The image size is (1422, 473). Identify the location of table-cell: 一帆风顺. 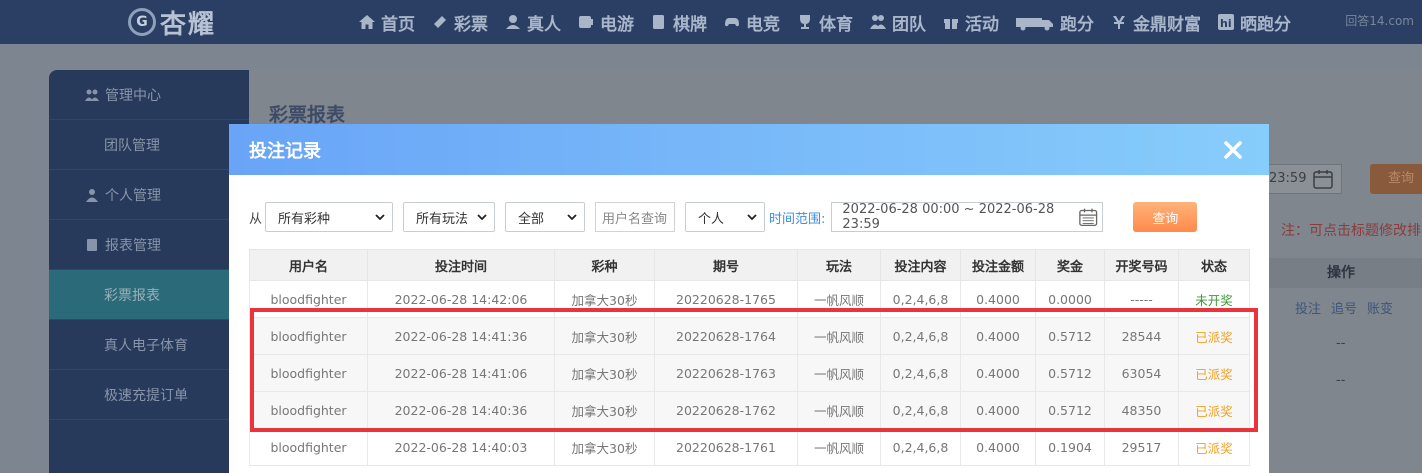
(839, 299).